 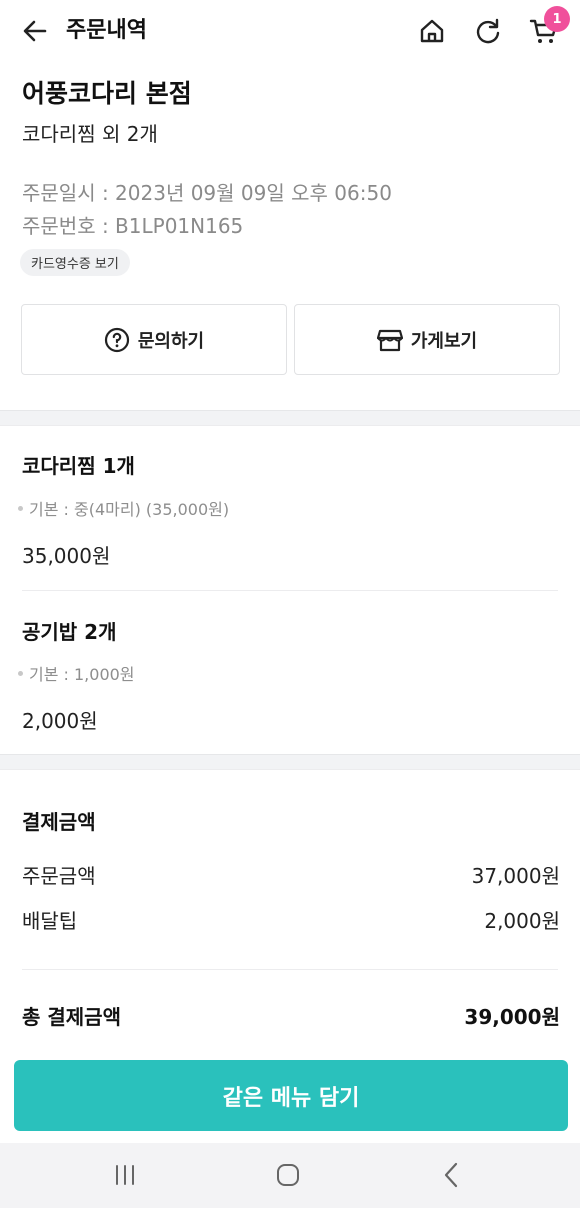 I want to click on back-button, so click(x=35, y=31).